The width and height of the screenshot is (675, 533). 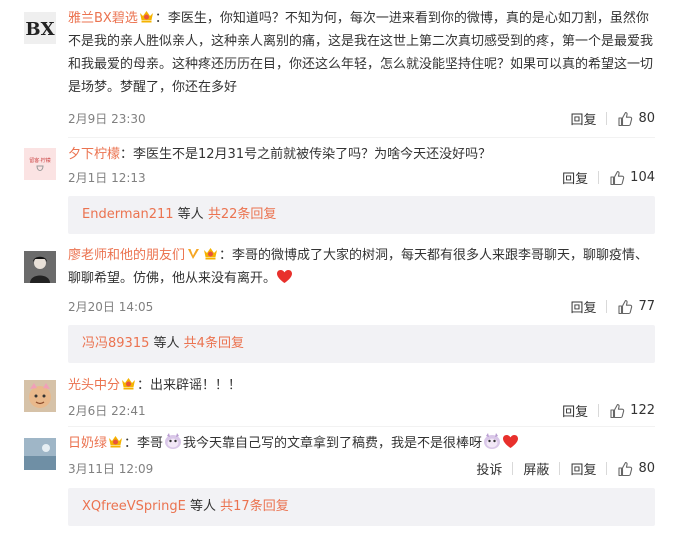 What do you see at coordinates (646, 306) in the screenshot?
I see `like-count: 77` at bounding box center [646, 306].